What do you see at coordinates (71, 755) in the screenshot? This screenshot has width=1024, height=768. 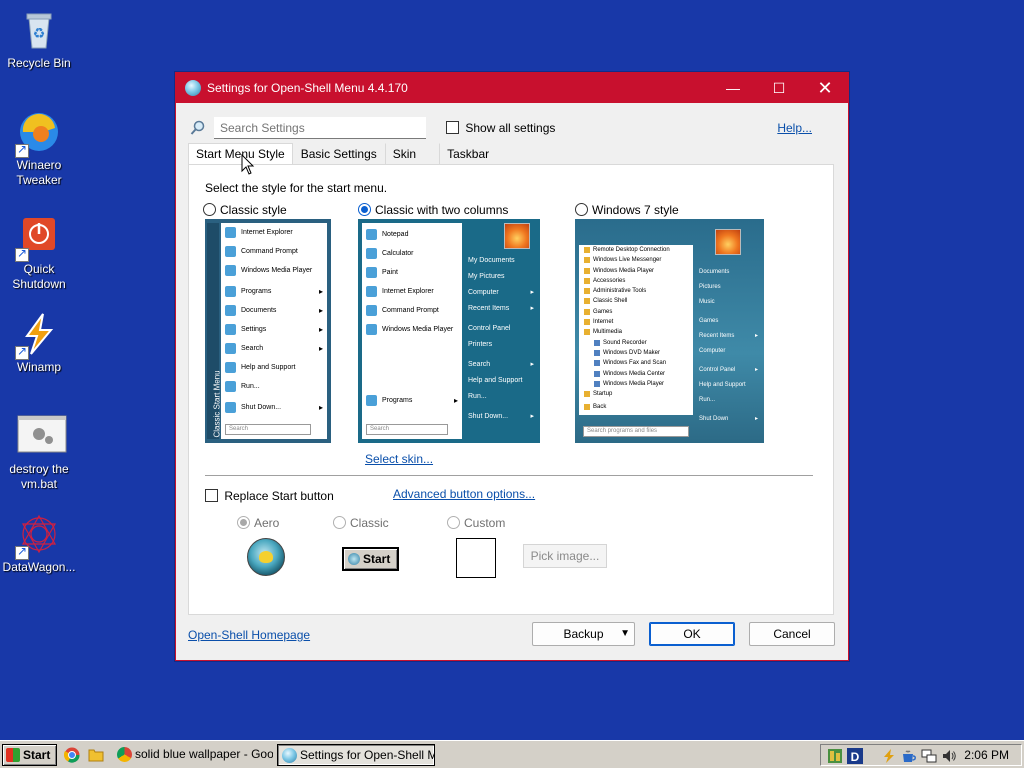 I see `chrome-quicklaunch-icon` at bounding box center [71, 755].